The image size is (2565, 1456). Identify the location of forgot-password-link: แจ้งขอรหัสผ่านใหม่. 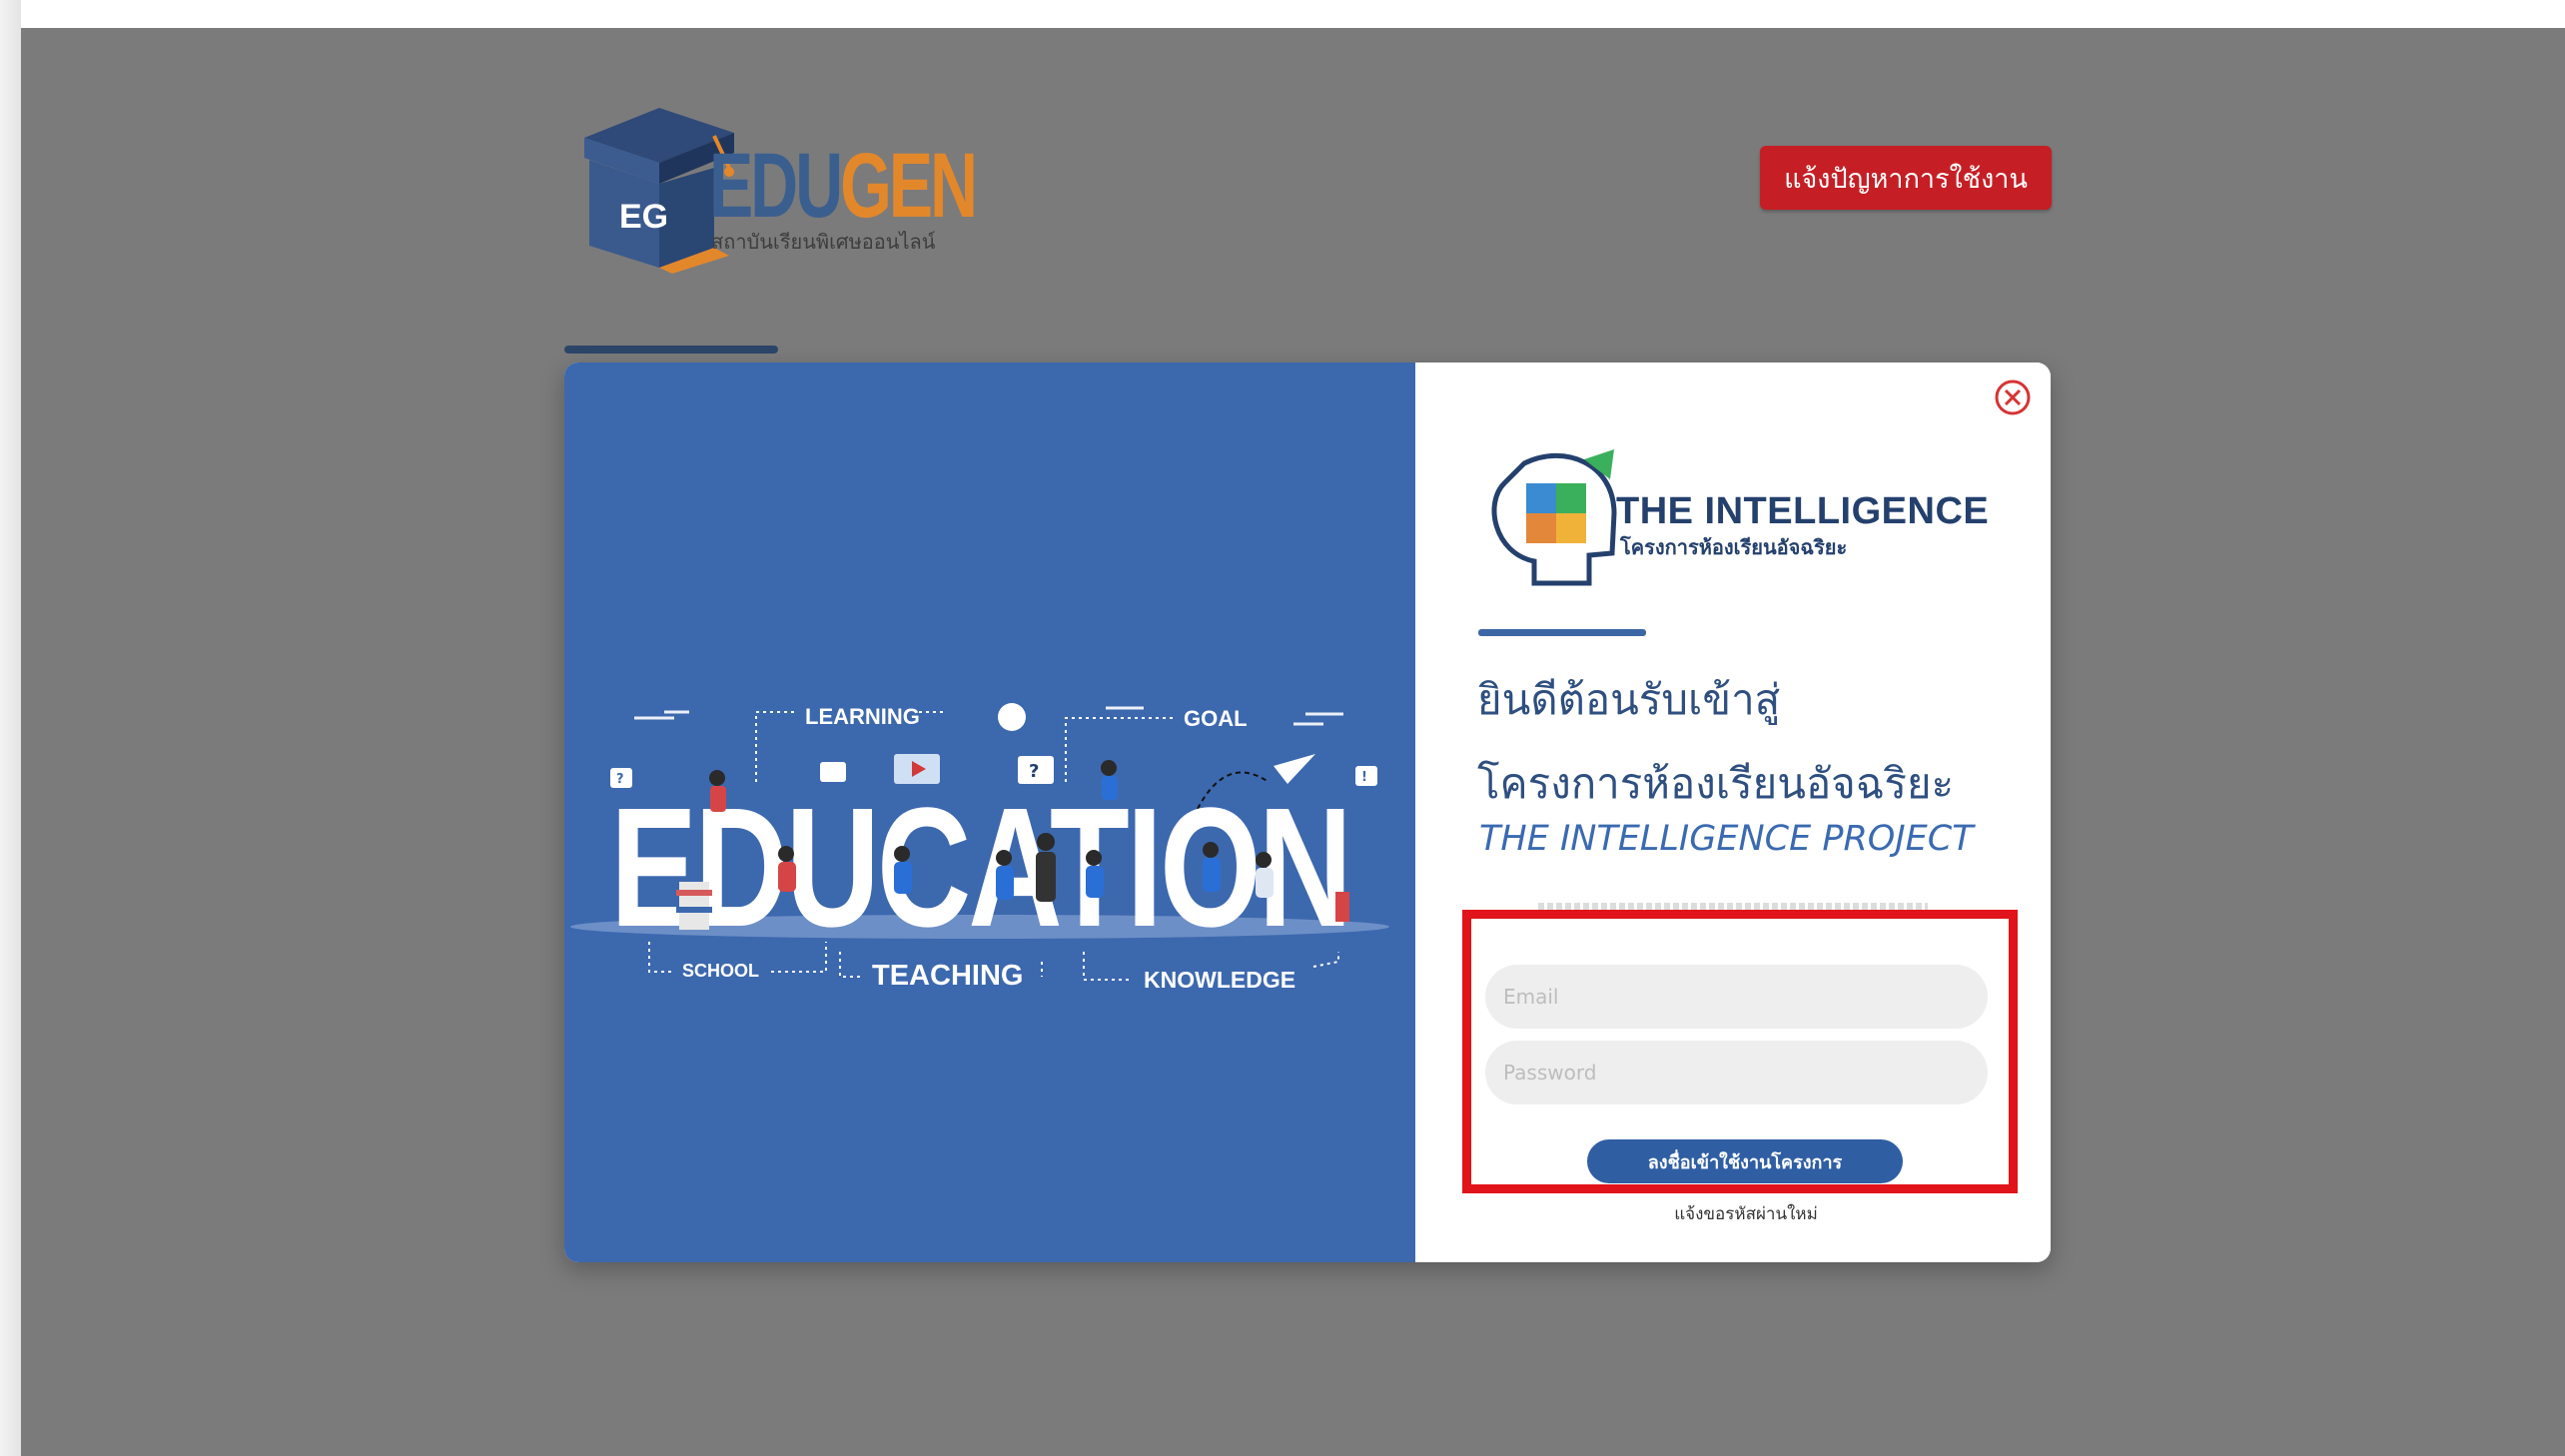
(1746, 1214).